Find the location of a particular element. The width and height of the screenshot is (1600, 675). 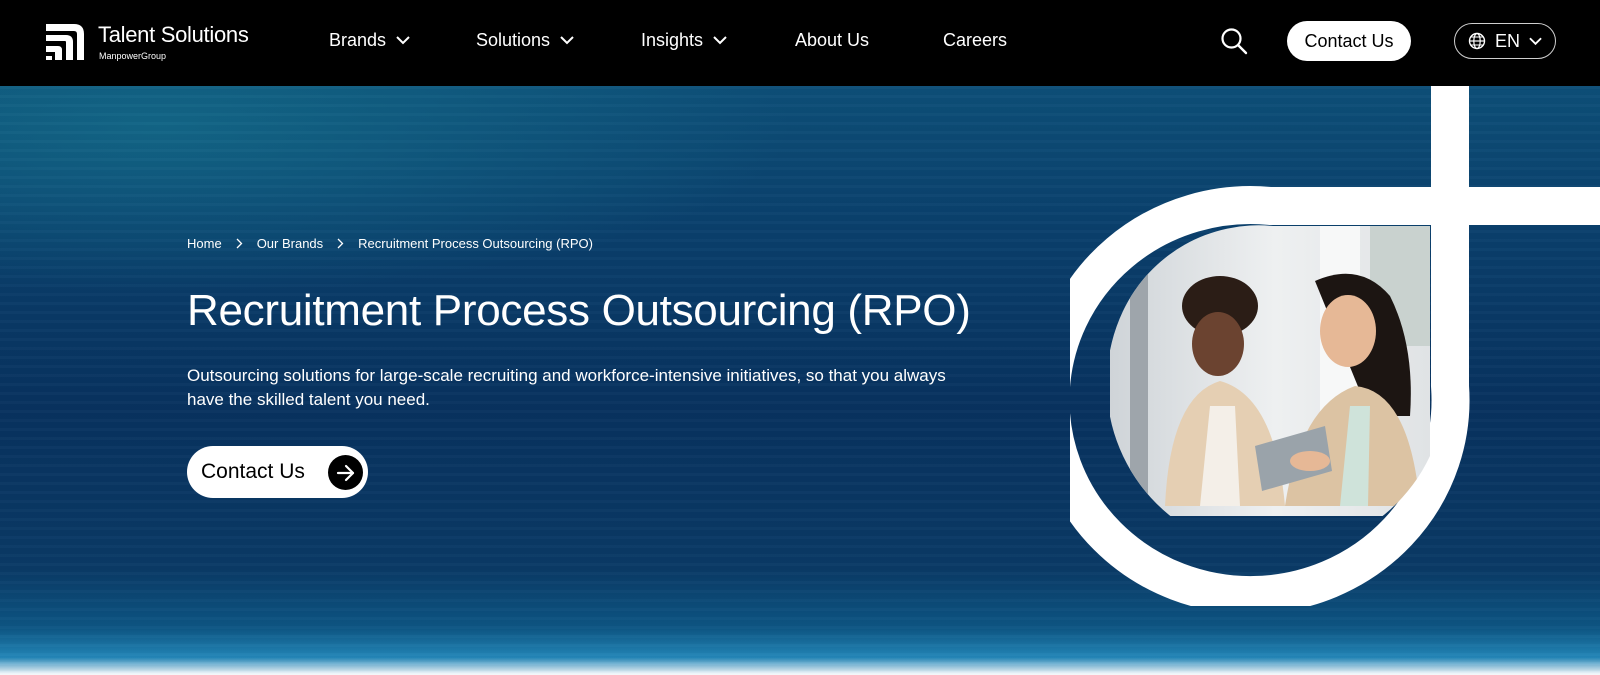

language-label: EN is located at coordinates (1507, 40).